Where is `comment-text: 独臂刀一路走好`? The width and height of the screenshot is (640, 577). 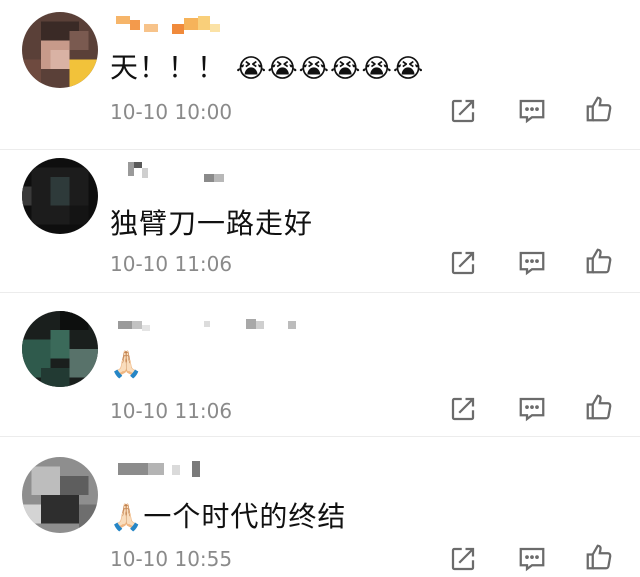 comment-text: 独臂刀一路走好 is located at coordinates (211, 222).